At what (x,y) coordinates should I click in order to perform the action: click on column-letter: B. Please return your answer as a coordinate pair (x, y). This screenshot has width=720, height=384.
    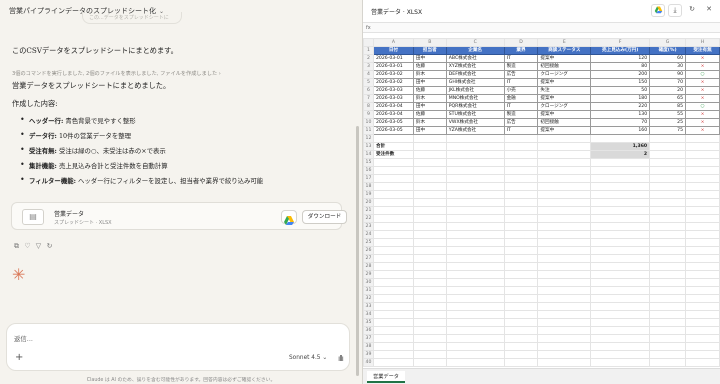
    Looking at the image, I should click on (429, 42).